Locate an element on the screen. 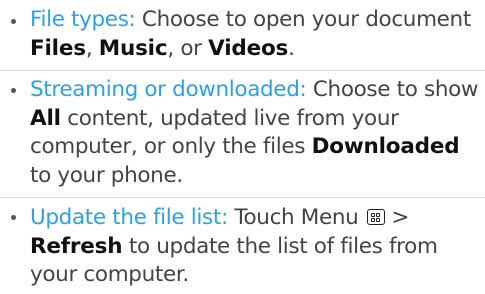  bold-files: Files is located at coordinates (58, 48).